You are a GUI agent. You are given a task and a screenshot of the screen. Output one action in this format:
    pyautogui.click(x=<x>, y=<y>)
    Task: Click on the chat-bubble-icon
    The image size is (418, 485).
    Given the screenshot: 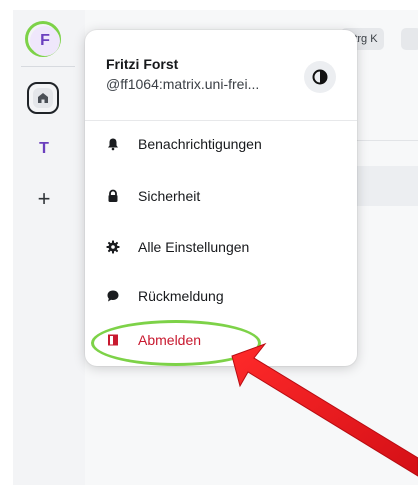 What is the action you would take?
    pyautogui.click(x=113, y=296)
    